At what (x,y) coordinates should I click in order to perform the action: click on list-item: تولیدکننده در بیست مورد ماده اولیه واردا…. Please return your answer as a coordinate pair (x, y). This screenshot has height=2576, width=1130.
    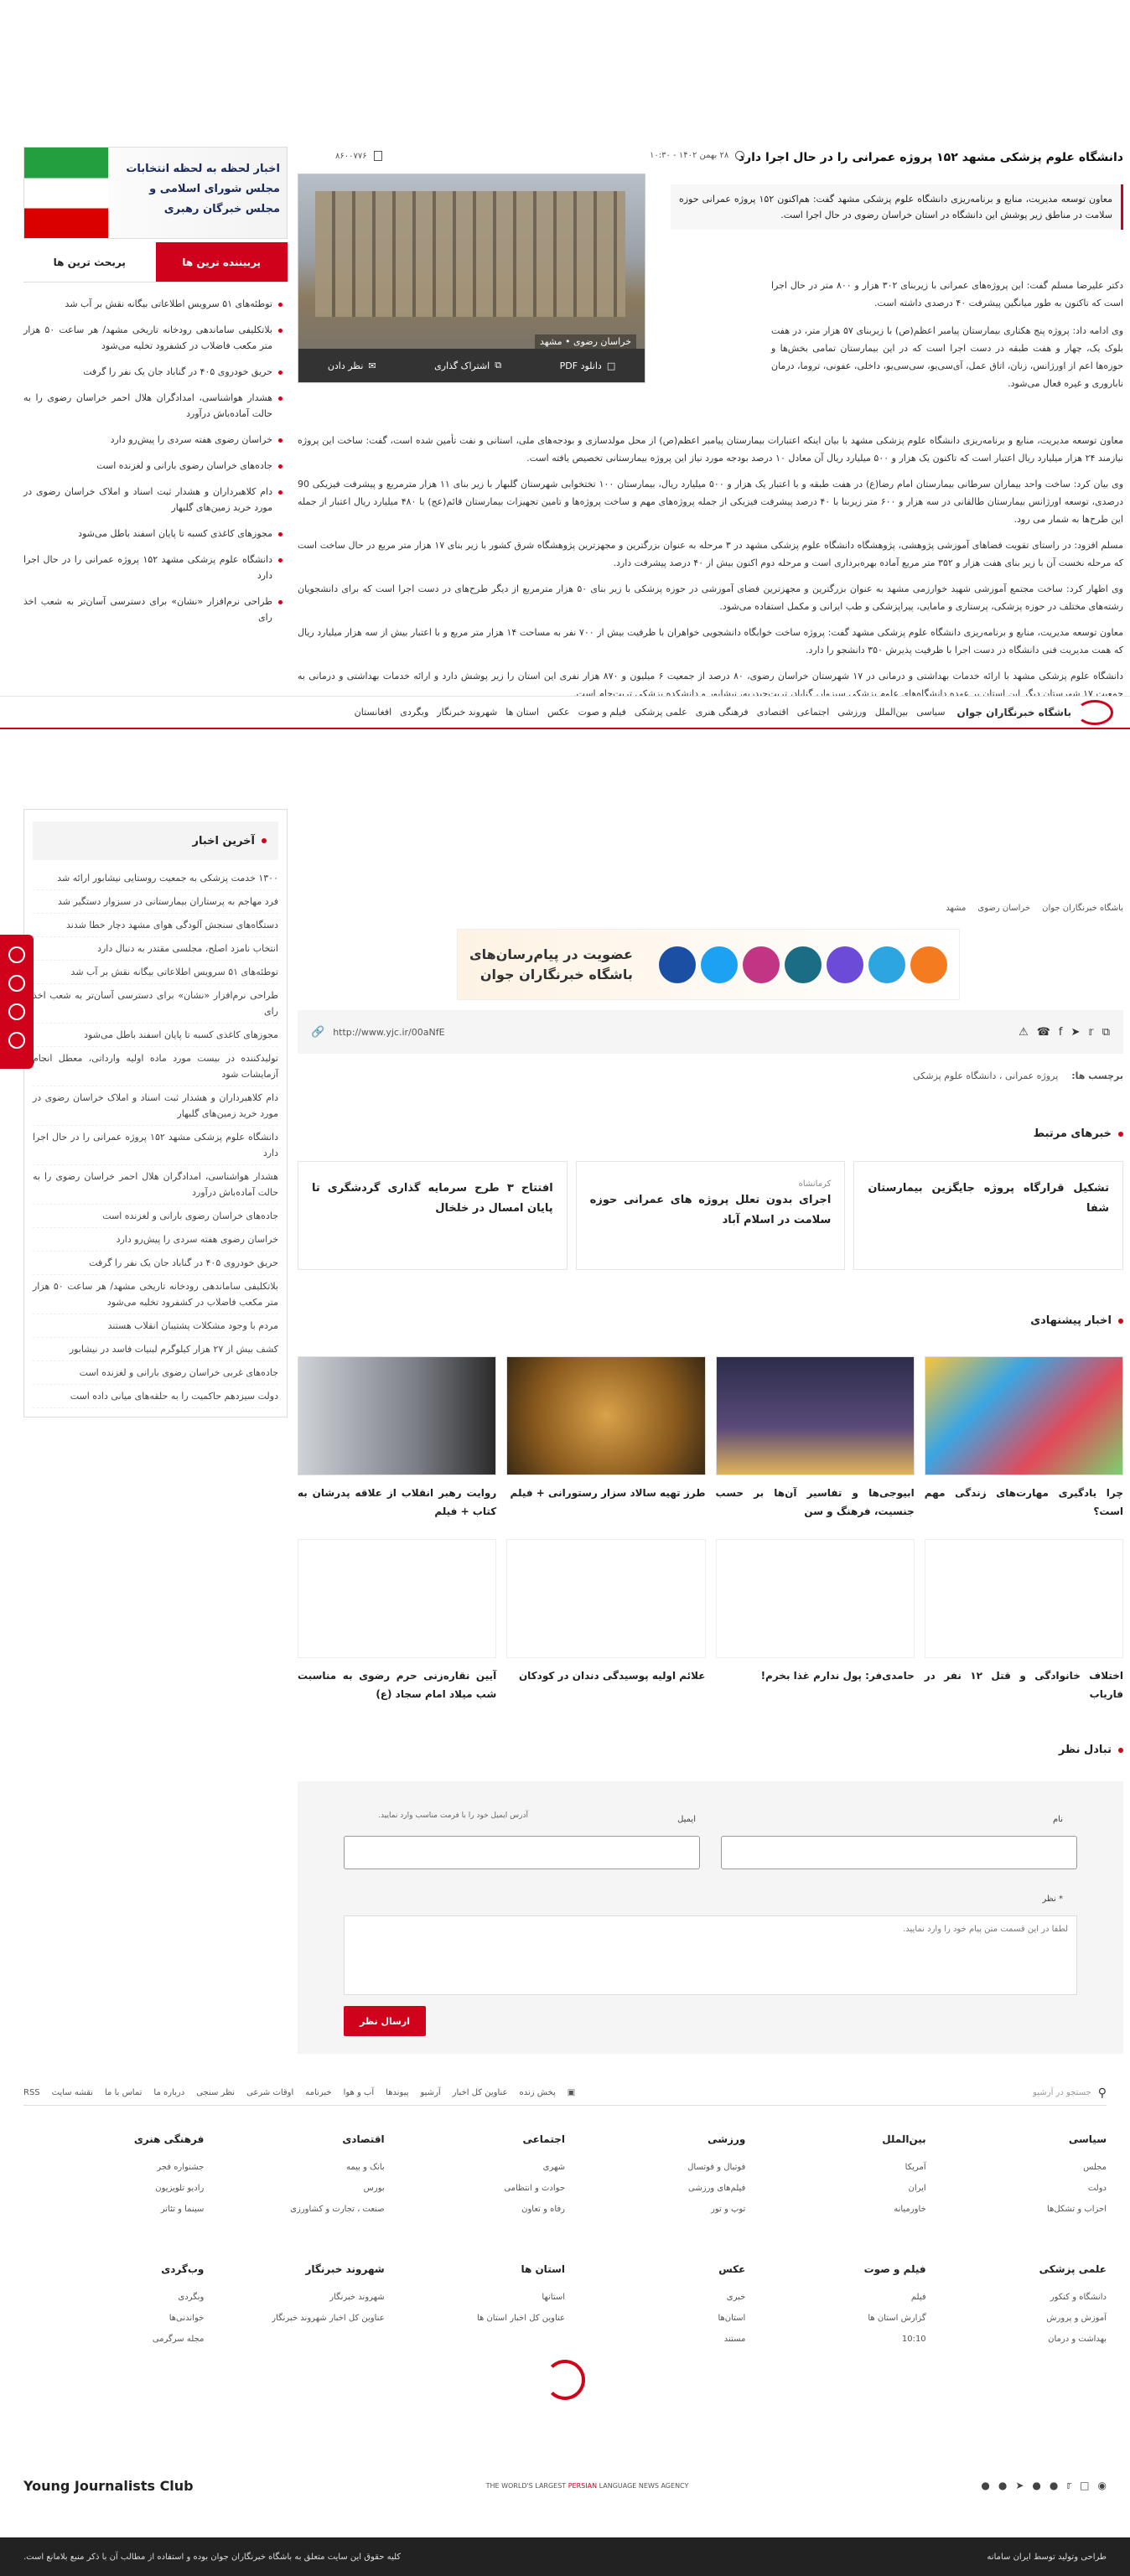
    Looking at the image, I should click on (155, 1066).